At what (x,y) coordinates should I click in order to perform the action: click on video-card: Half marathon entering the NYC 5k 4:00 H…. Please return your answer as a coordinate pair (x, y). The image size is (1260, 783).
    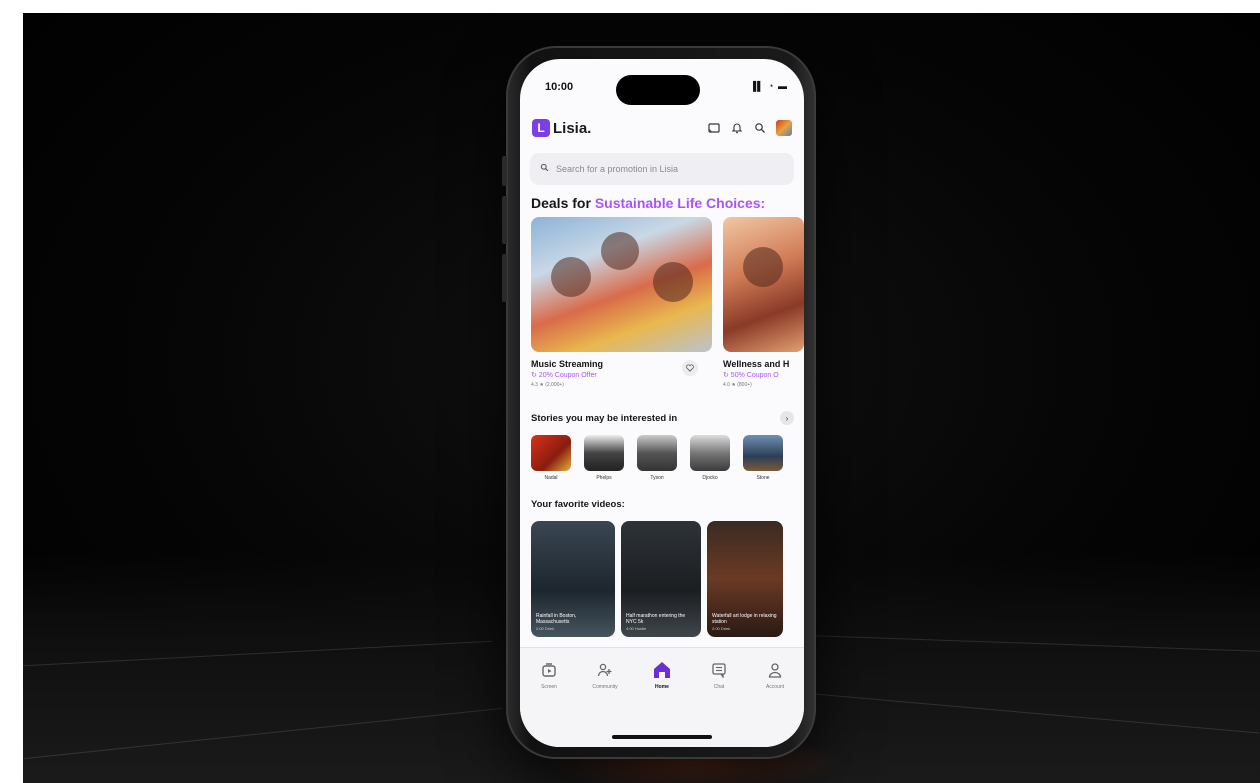
    Looking at the image, I should click on (661, 579).